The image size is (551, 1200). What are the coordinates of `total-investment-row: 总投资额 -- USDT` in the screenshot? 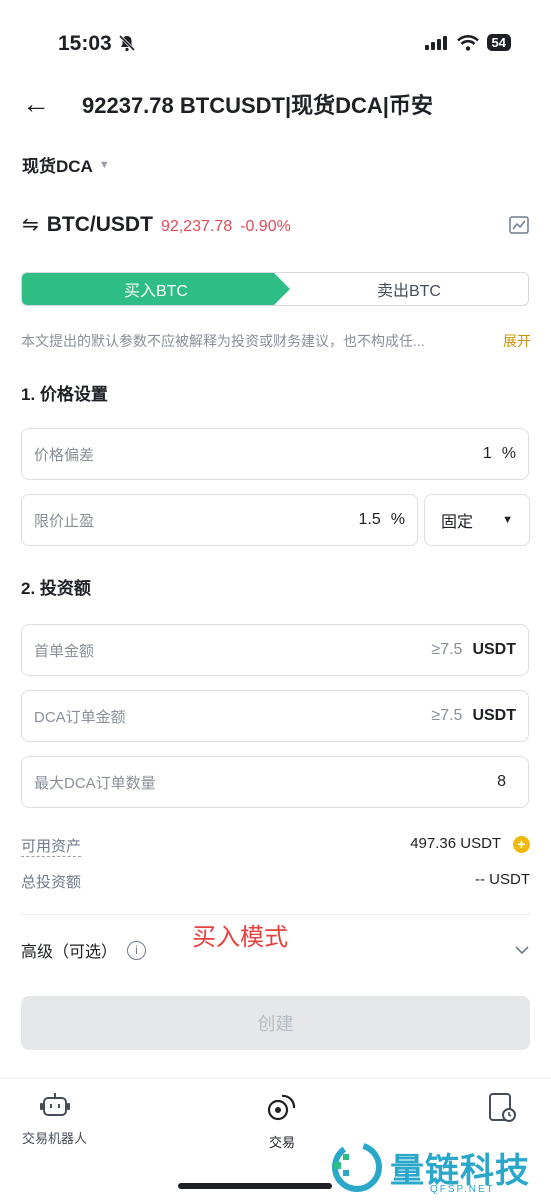 It's located at (275, 881).